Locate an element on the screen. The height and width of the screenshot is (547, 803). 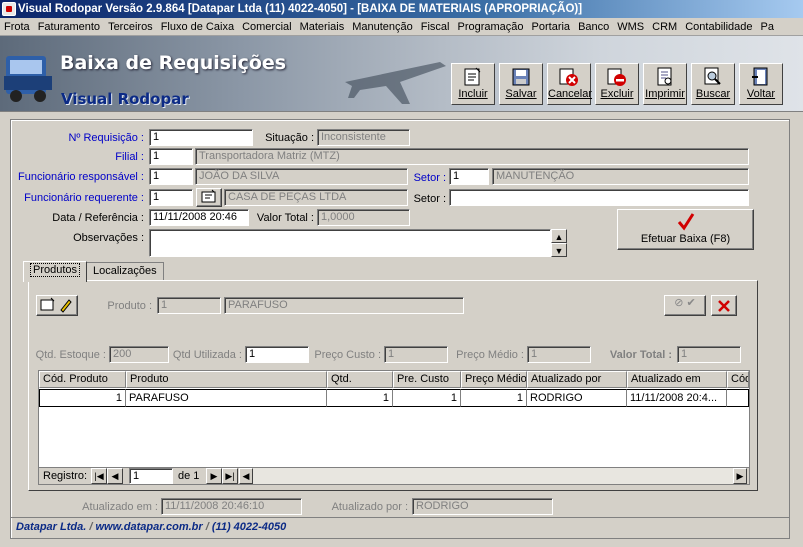
scroll-up-button: ▲ is located at coordinates (559, 236).